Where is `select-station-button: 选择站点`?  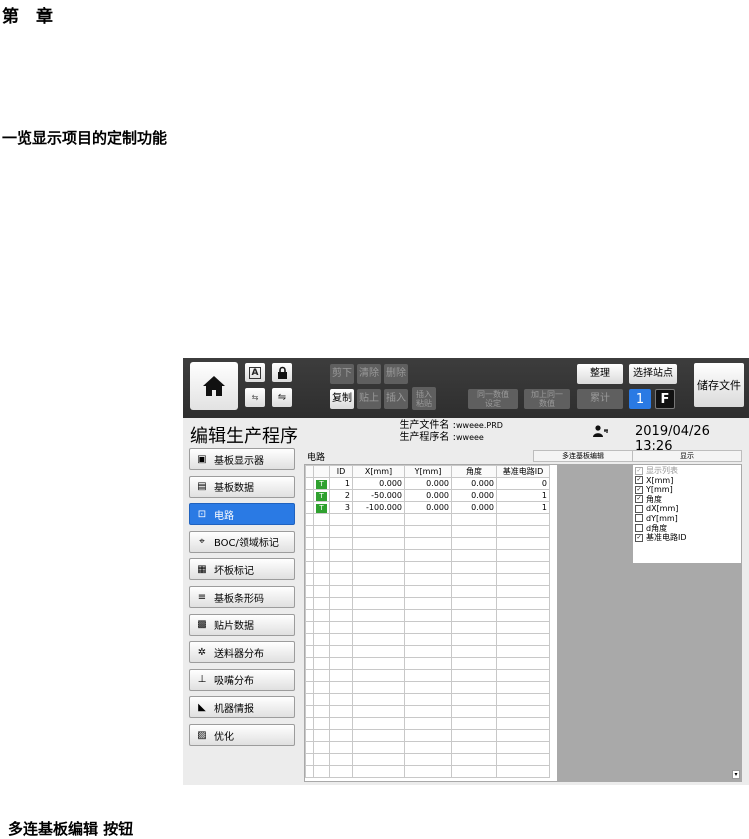
select-station-button: 选择站点 is located at coordinates (653, 374).